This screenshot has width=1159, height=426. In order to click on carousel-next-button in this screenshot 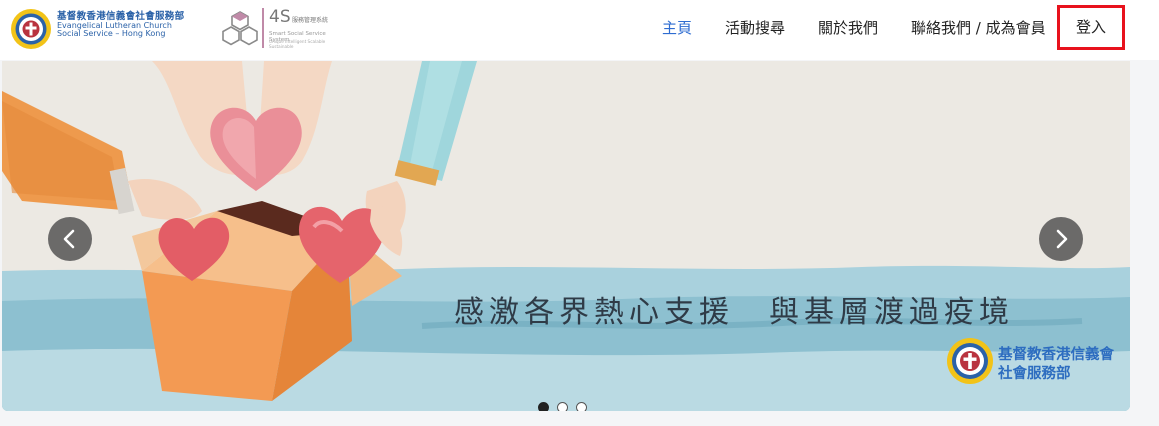, I will do `click(1061, 239)`.